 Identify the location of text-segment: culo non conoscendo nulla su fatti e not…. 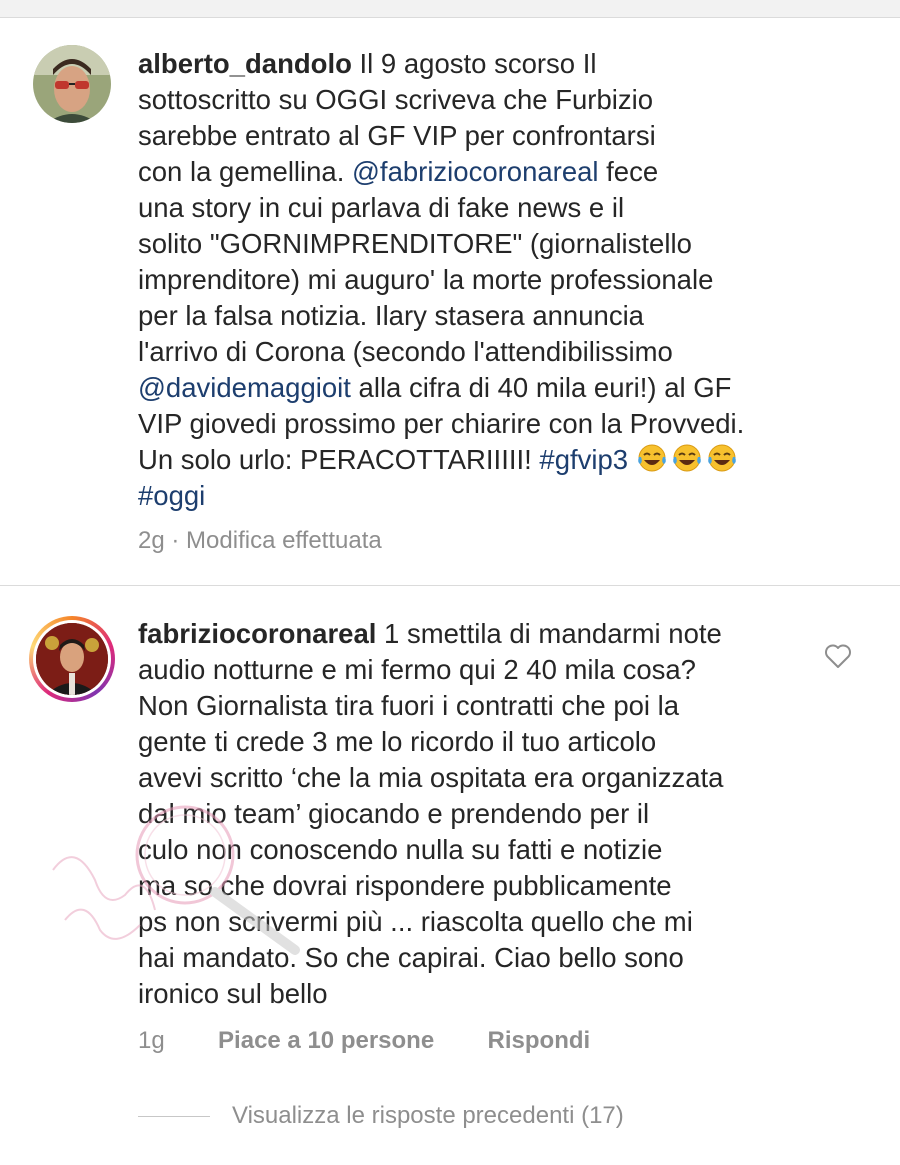
(400, 849).